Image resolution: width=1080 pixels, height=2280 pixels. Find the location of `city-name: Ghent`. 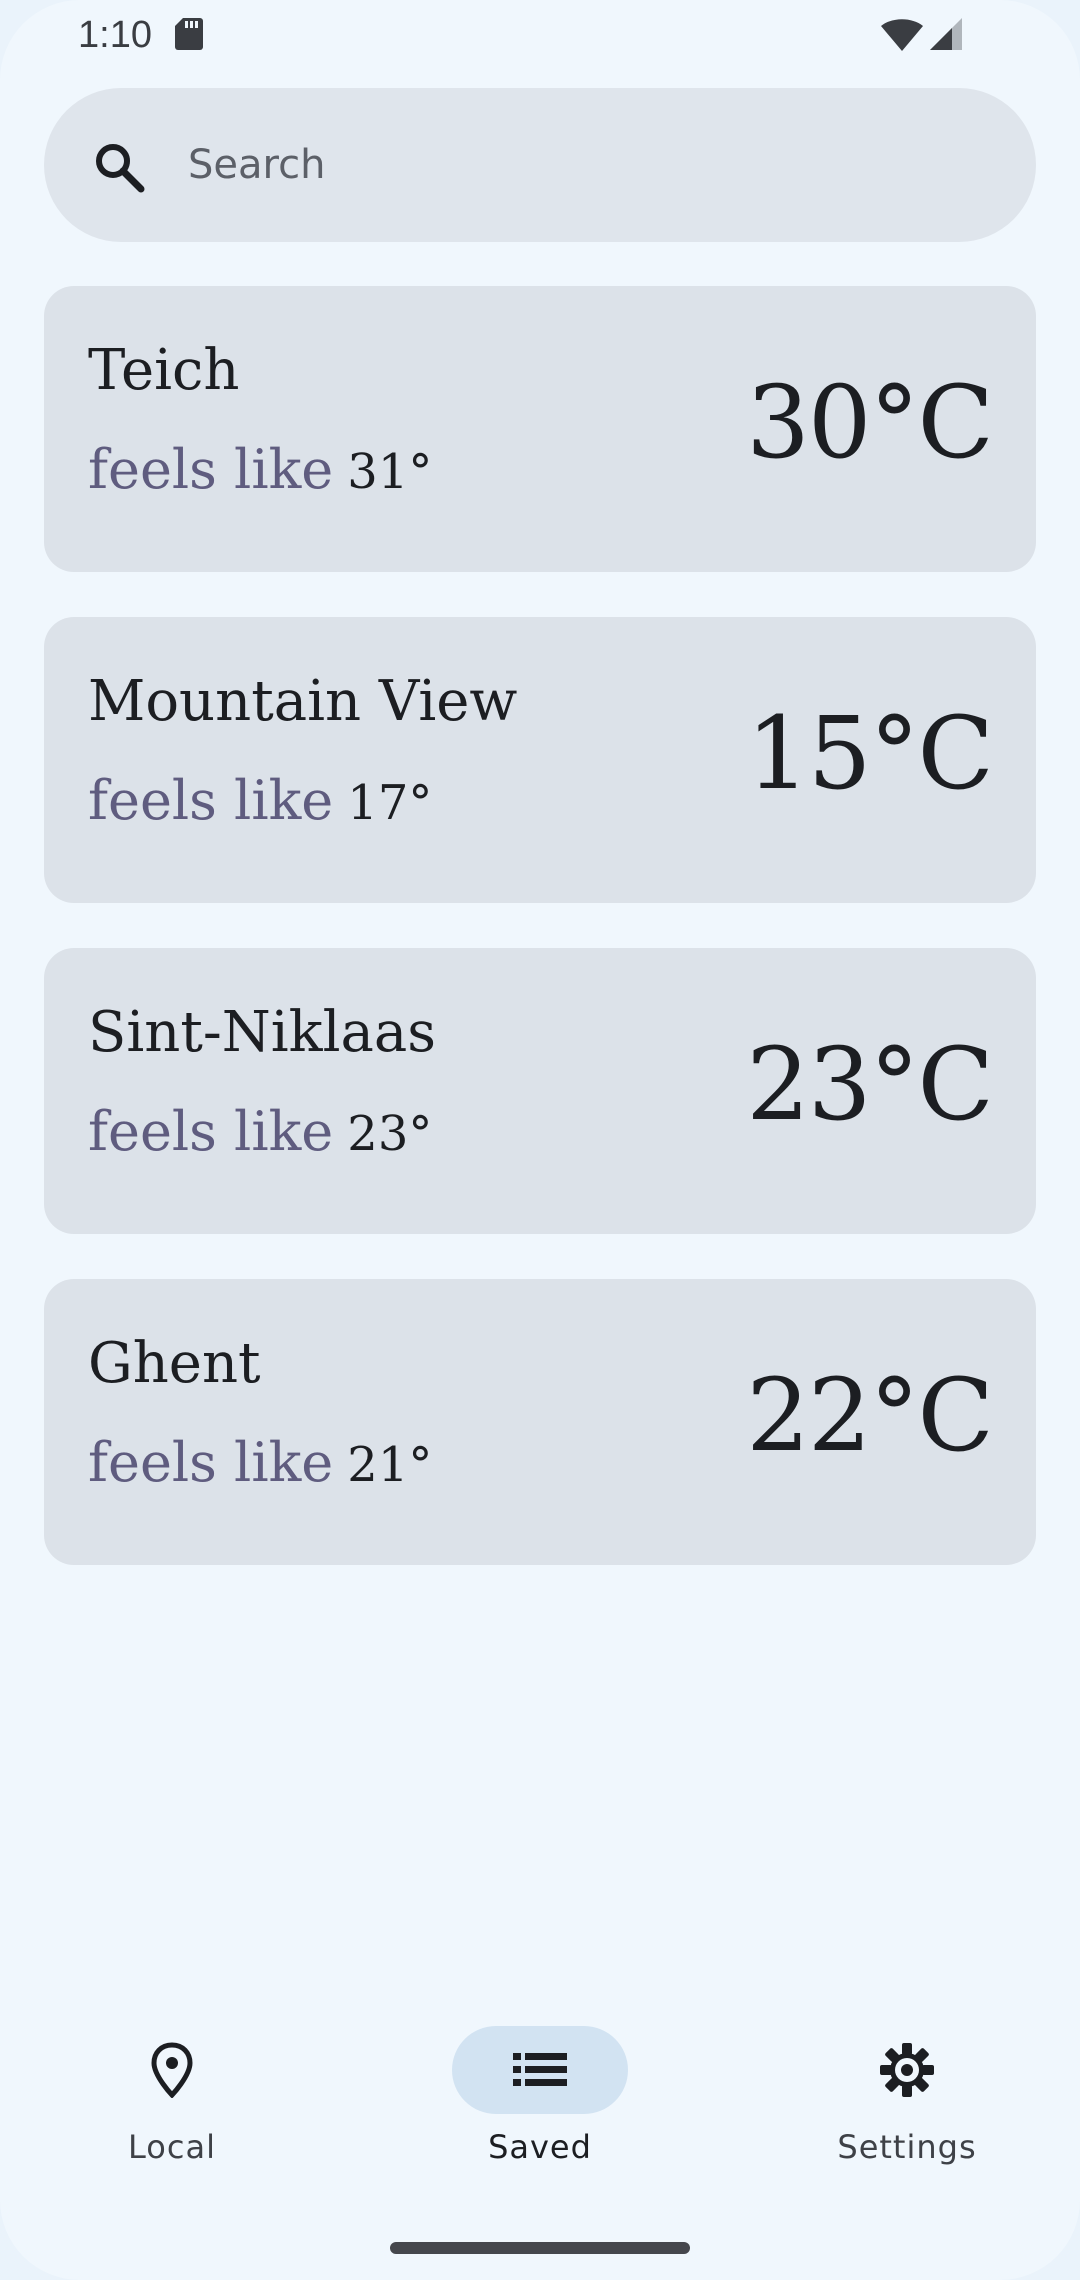

city-name: Ghent is located at coordinates (174, 1363).